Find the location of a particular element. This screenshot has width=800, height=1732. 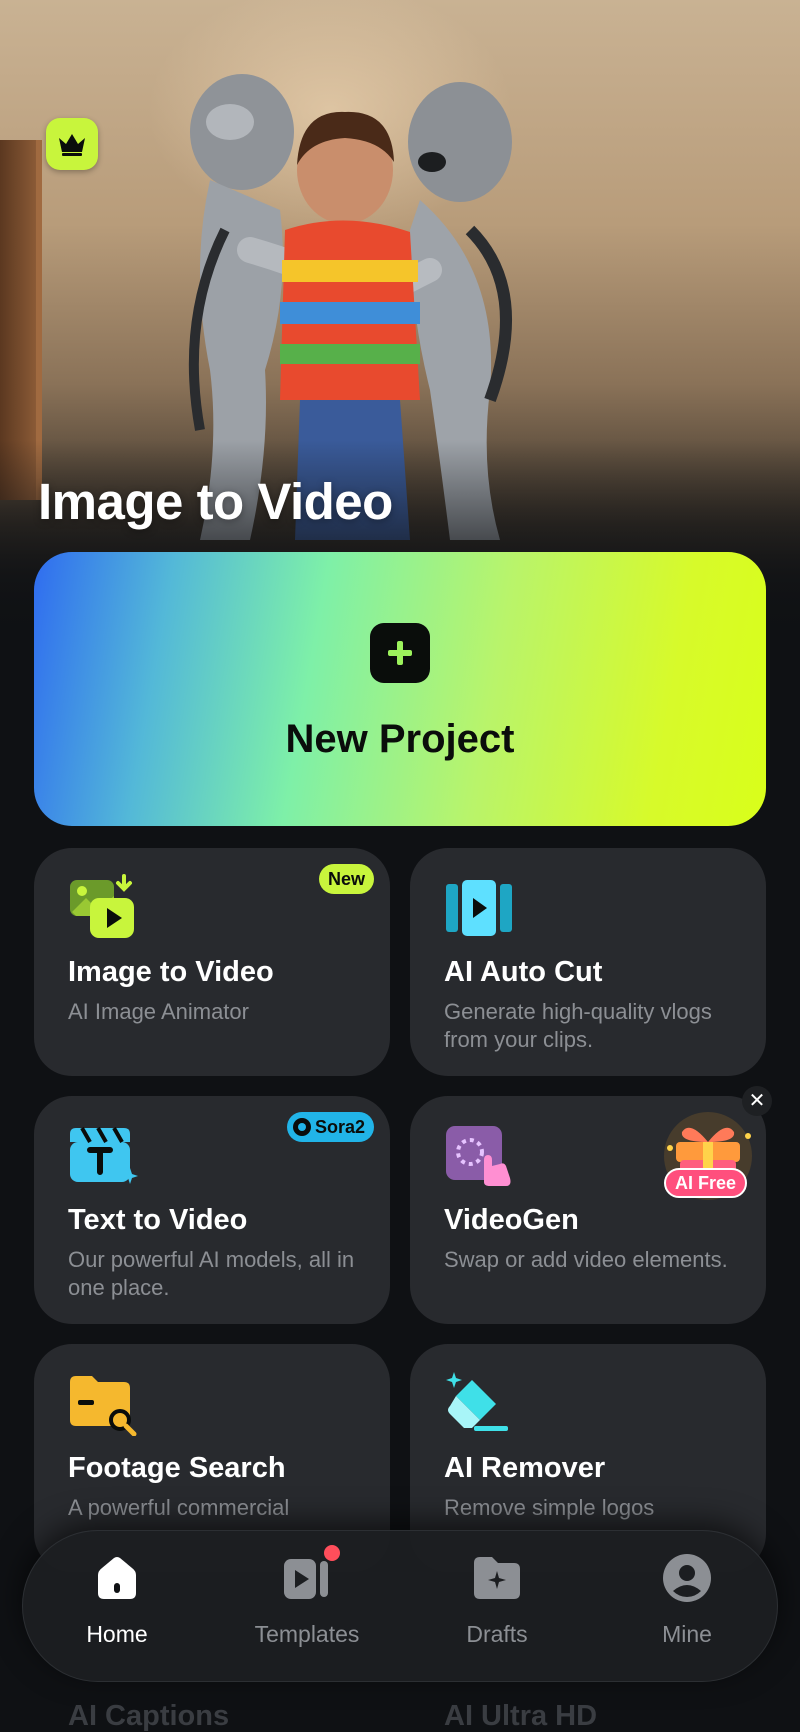

nav-templates: Templates is located at coordinates (307, 1608).